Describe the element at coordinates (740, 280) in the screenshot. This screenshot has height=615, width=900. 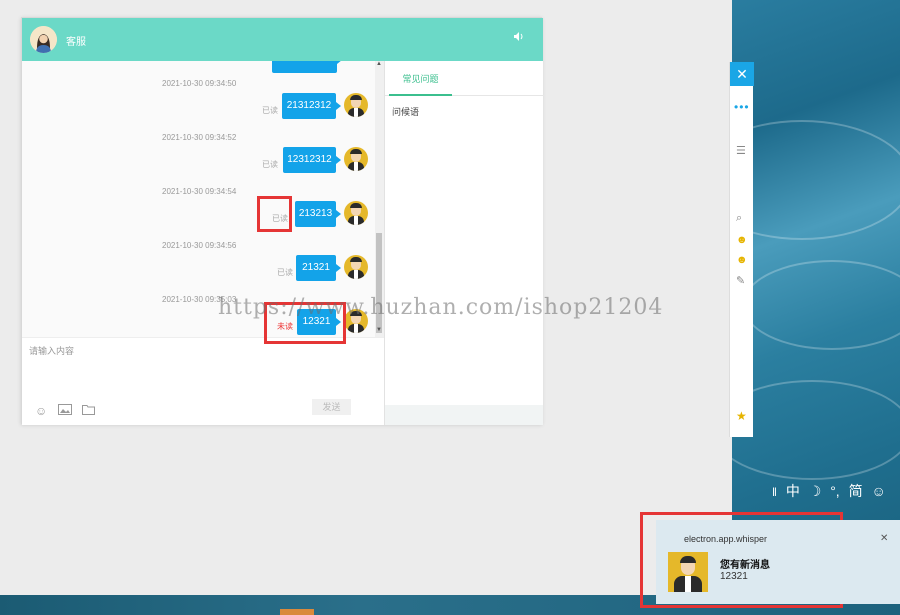
I see `edit-icon: ✎` at that location.